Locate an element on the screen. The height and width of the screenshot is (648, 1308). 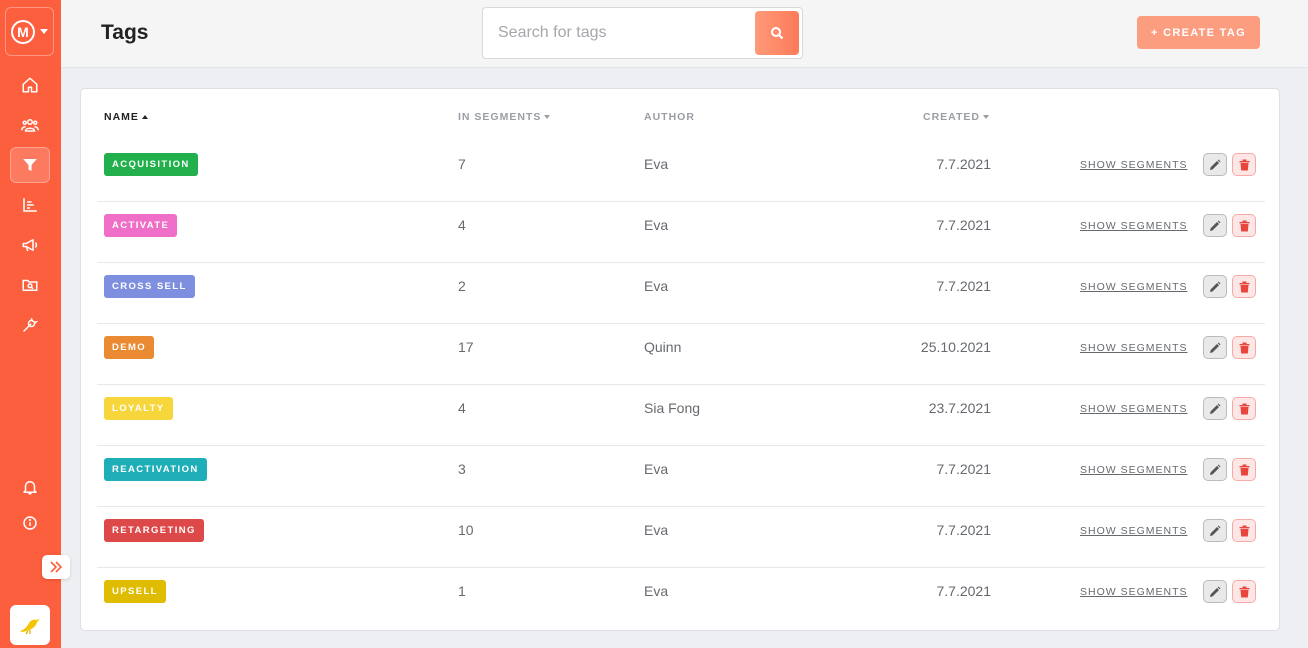
sort-desc-icon is located at coordinates (985, 117).